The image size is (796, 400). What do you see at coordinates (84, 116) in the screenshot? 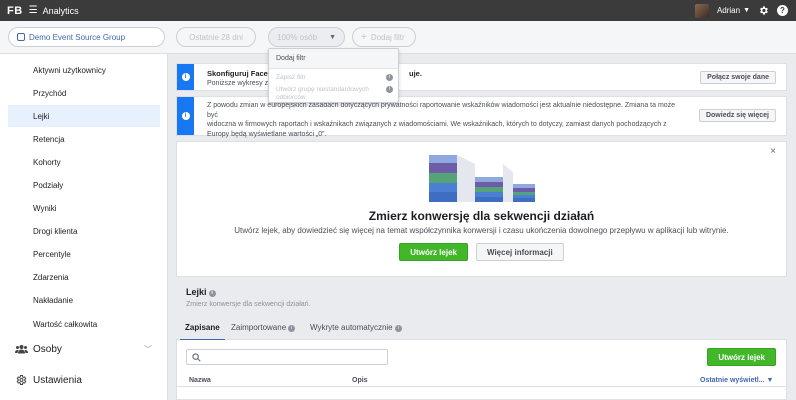
I see `sidebar-item-funnels: Lejki` at bounding box center [84, 116].